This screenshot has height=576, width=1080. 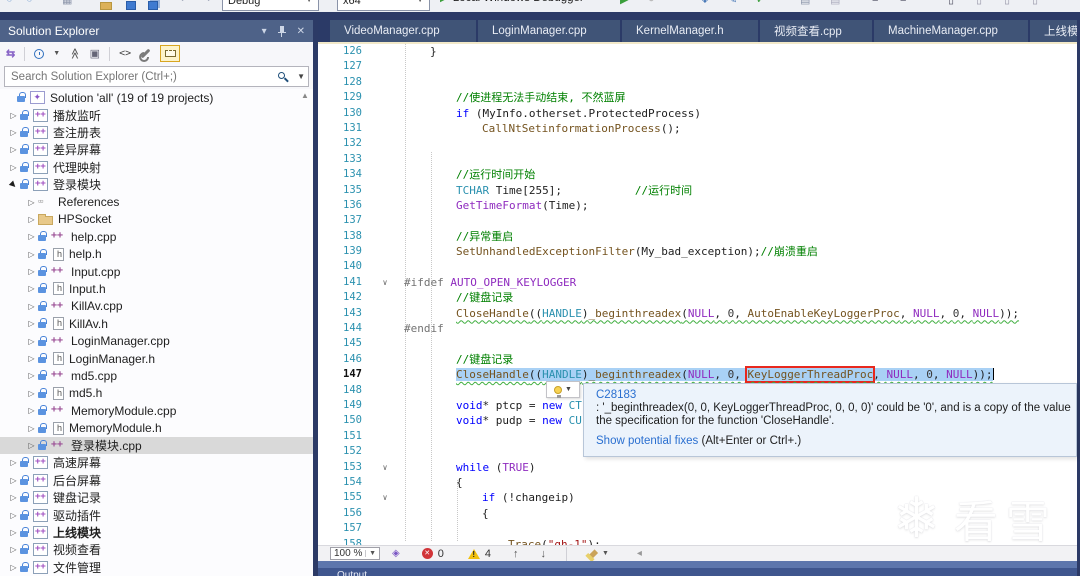 What do you see at coordinates (817, 31) in the screenshot?
I see `tab-视频查看.cpp: 视频查看.cpp` at bounding box center [817, 31].